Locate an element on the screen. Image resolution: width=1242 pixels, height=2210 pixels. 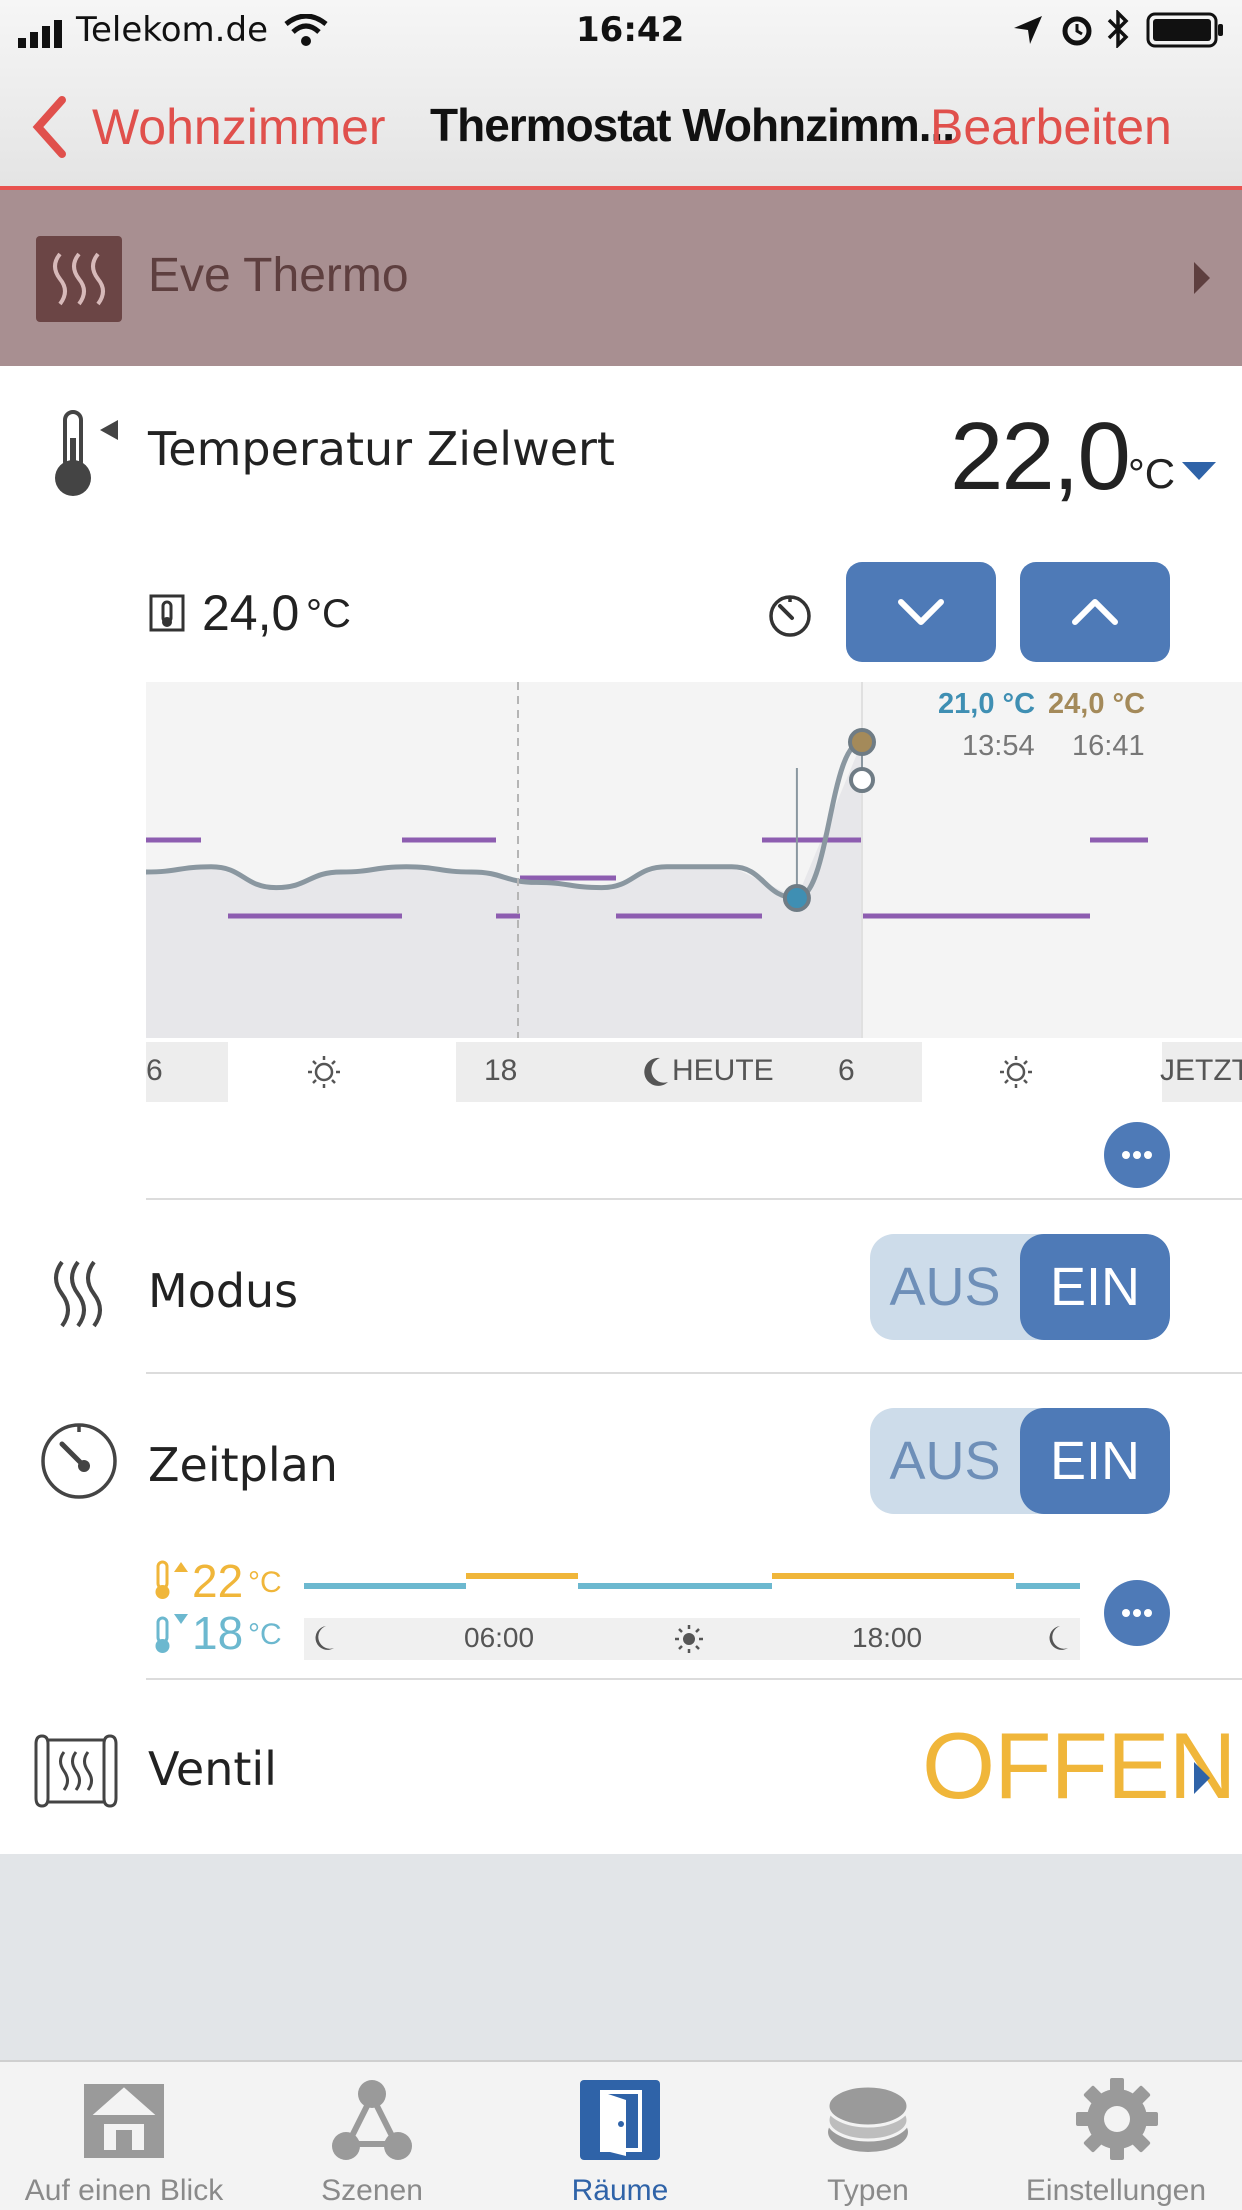
radiator-icon is located at coordinates (76, 1771).